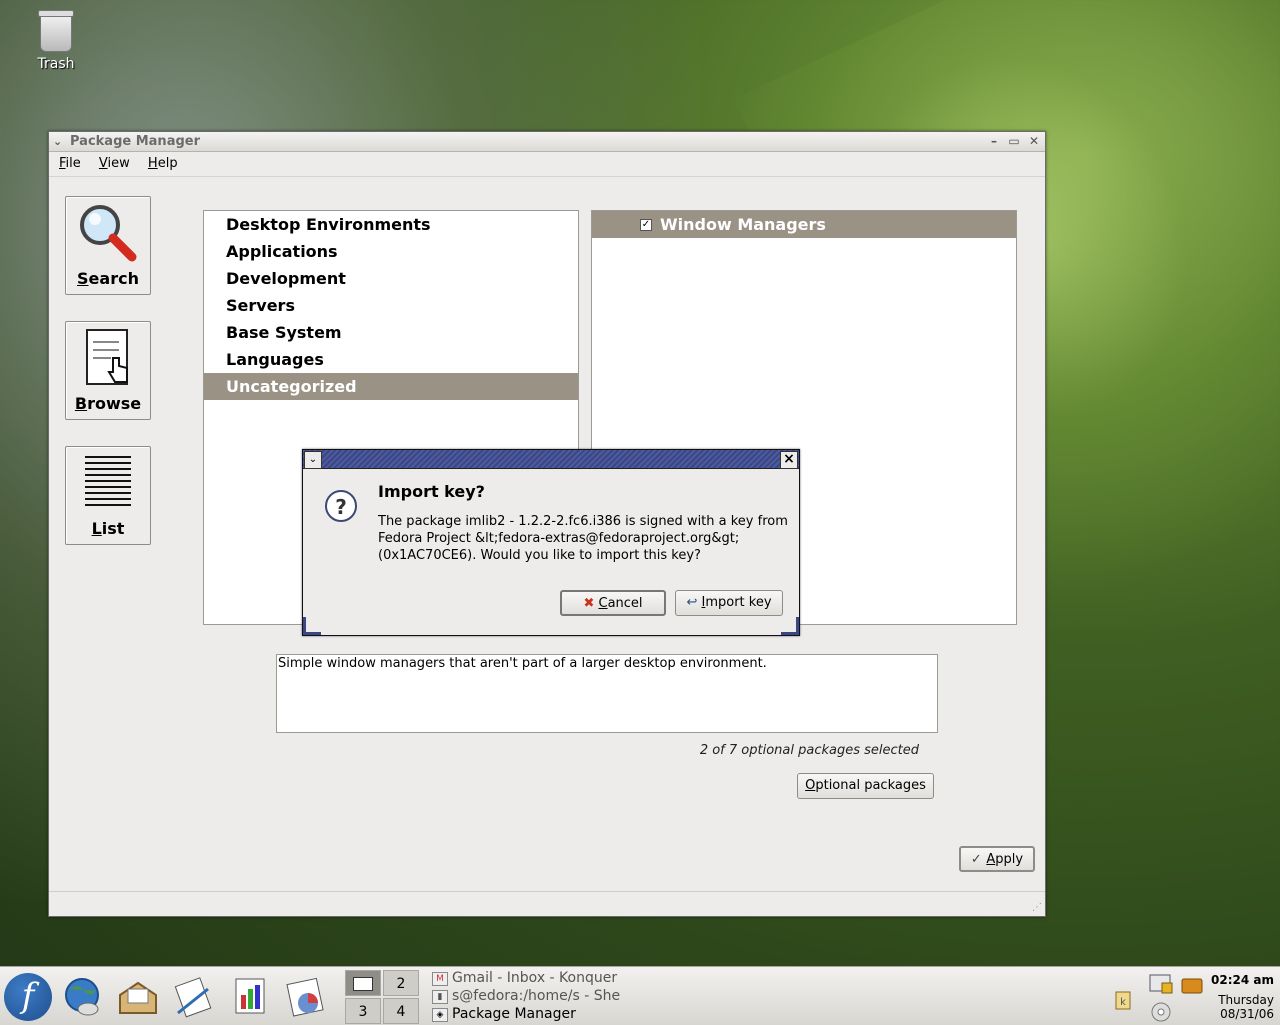 This screenshot has height=1025, width=1280. I want to click on clock: 02:24 am Thursday 08/31/06, so click(1242, 997).